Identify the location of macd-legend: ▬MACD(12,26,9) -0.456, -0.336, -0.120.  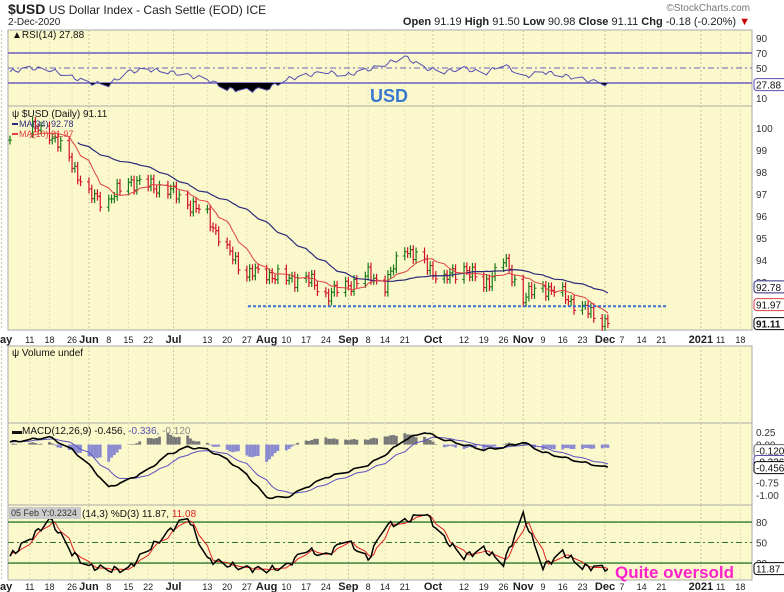
(101, 431).